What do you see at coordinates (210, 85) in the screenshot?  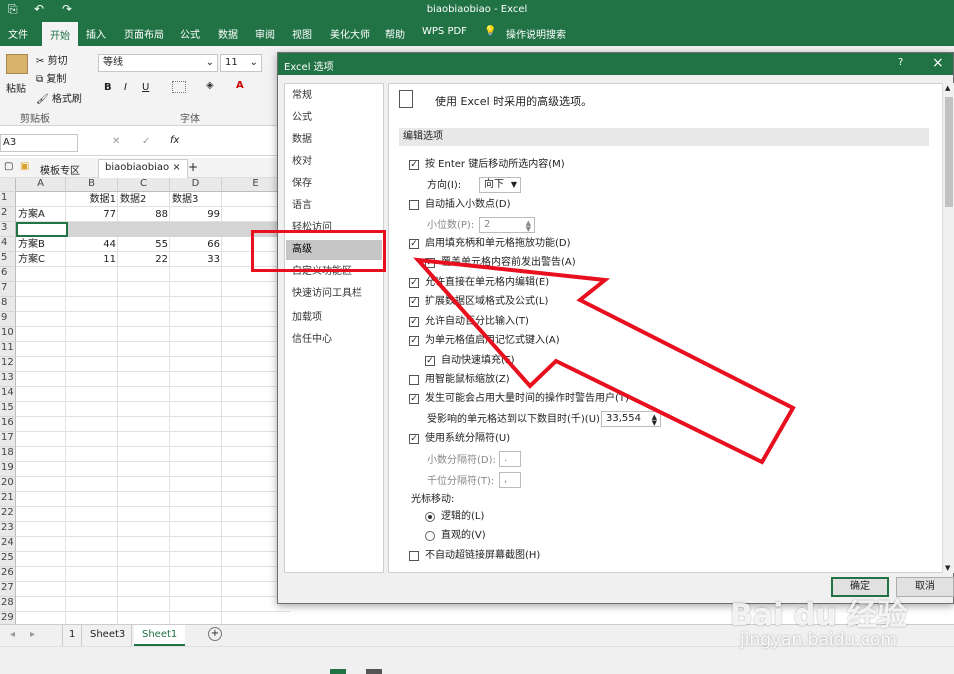 I see `fill-color-icon: ◈` at bounding box center [210, 85].